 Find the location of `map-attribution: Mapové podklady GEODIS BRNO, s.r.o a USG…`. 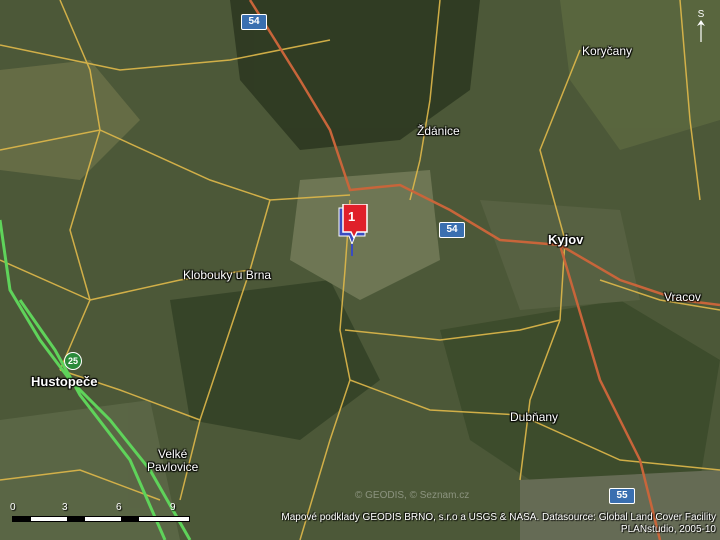

map-attribution: Mapové podklady GEODIS BRNO, s.r.o a USG… is located at coordinates (498, 524).